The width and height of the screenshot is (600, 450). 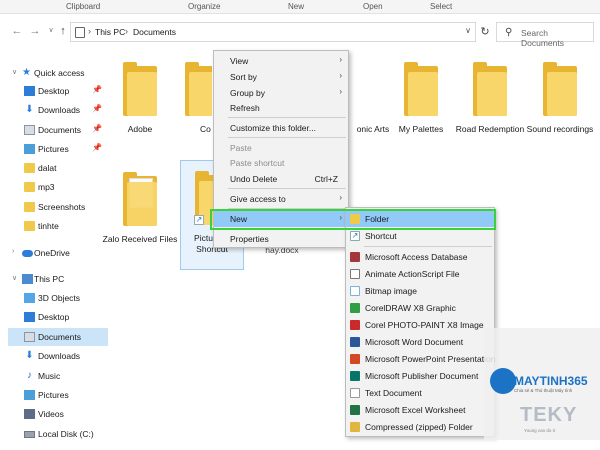 What do you see at coordinates (281, 179) in the screenshot?
I see `menu-item-undo-delete: Undo Delete Ctrl+Z` at bounding box center [281, 179].